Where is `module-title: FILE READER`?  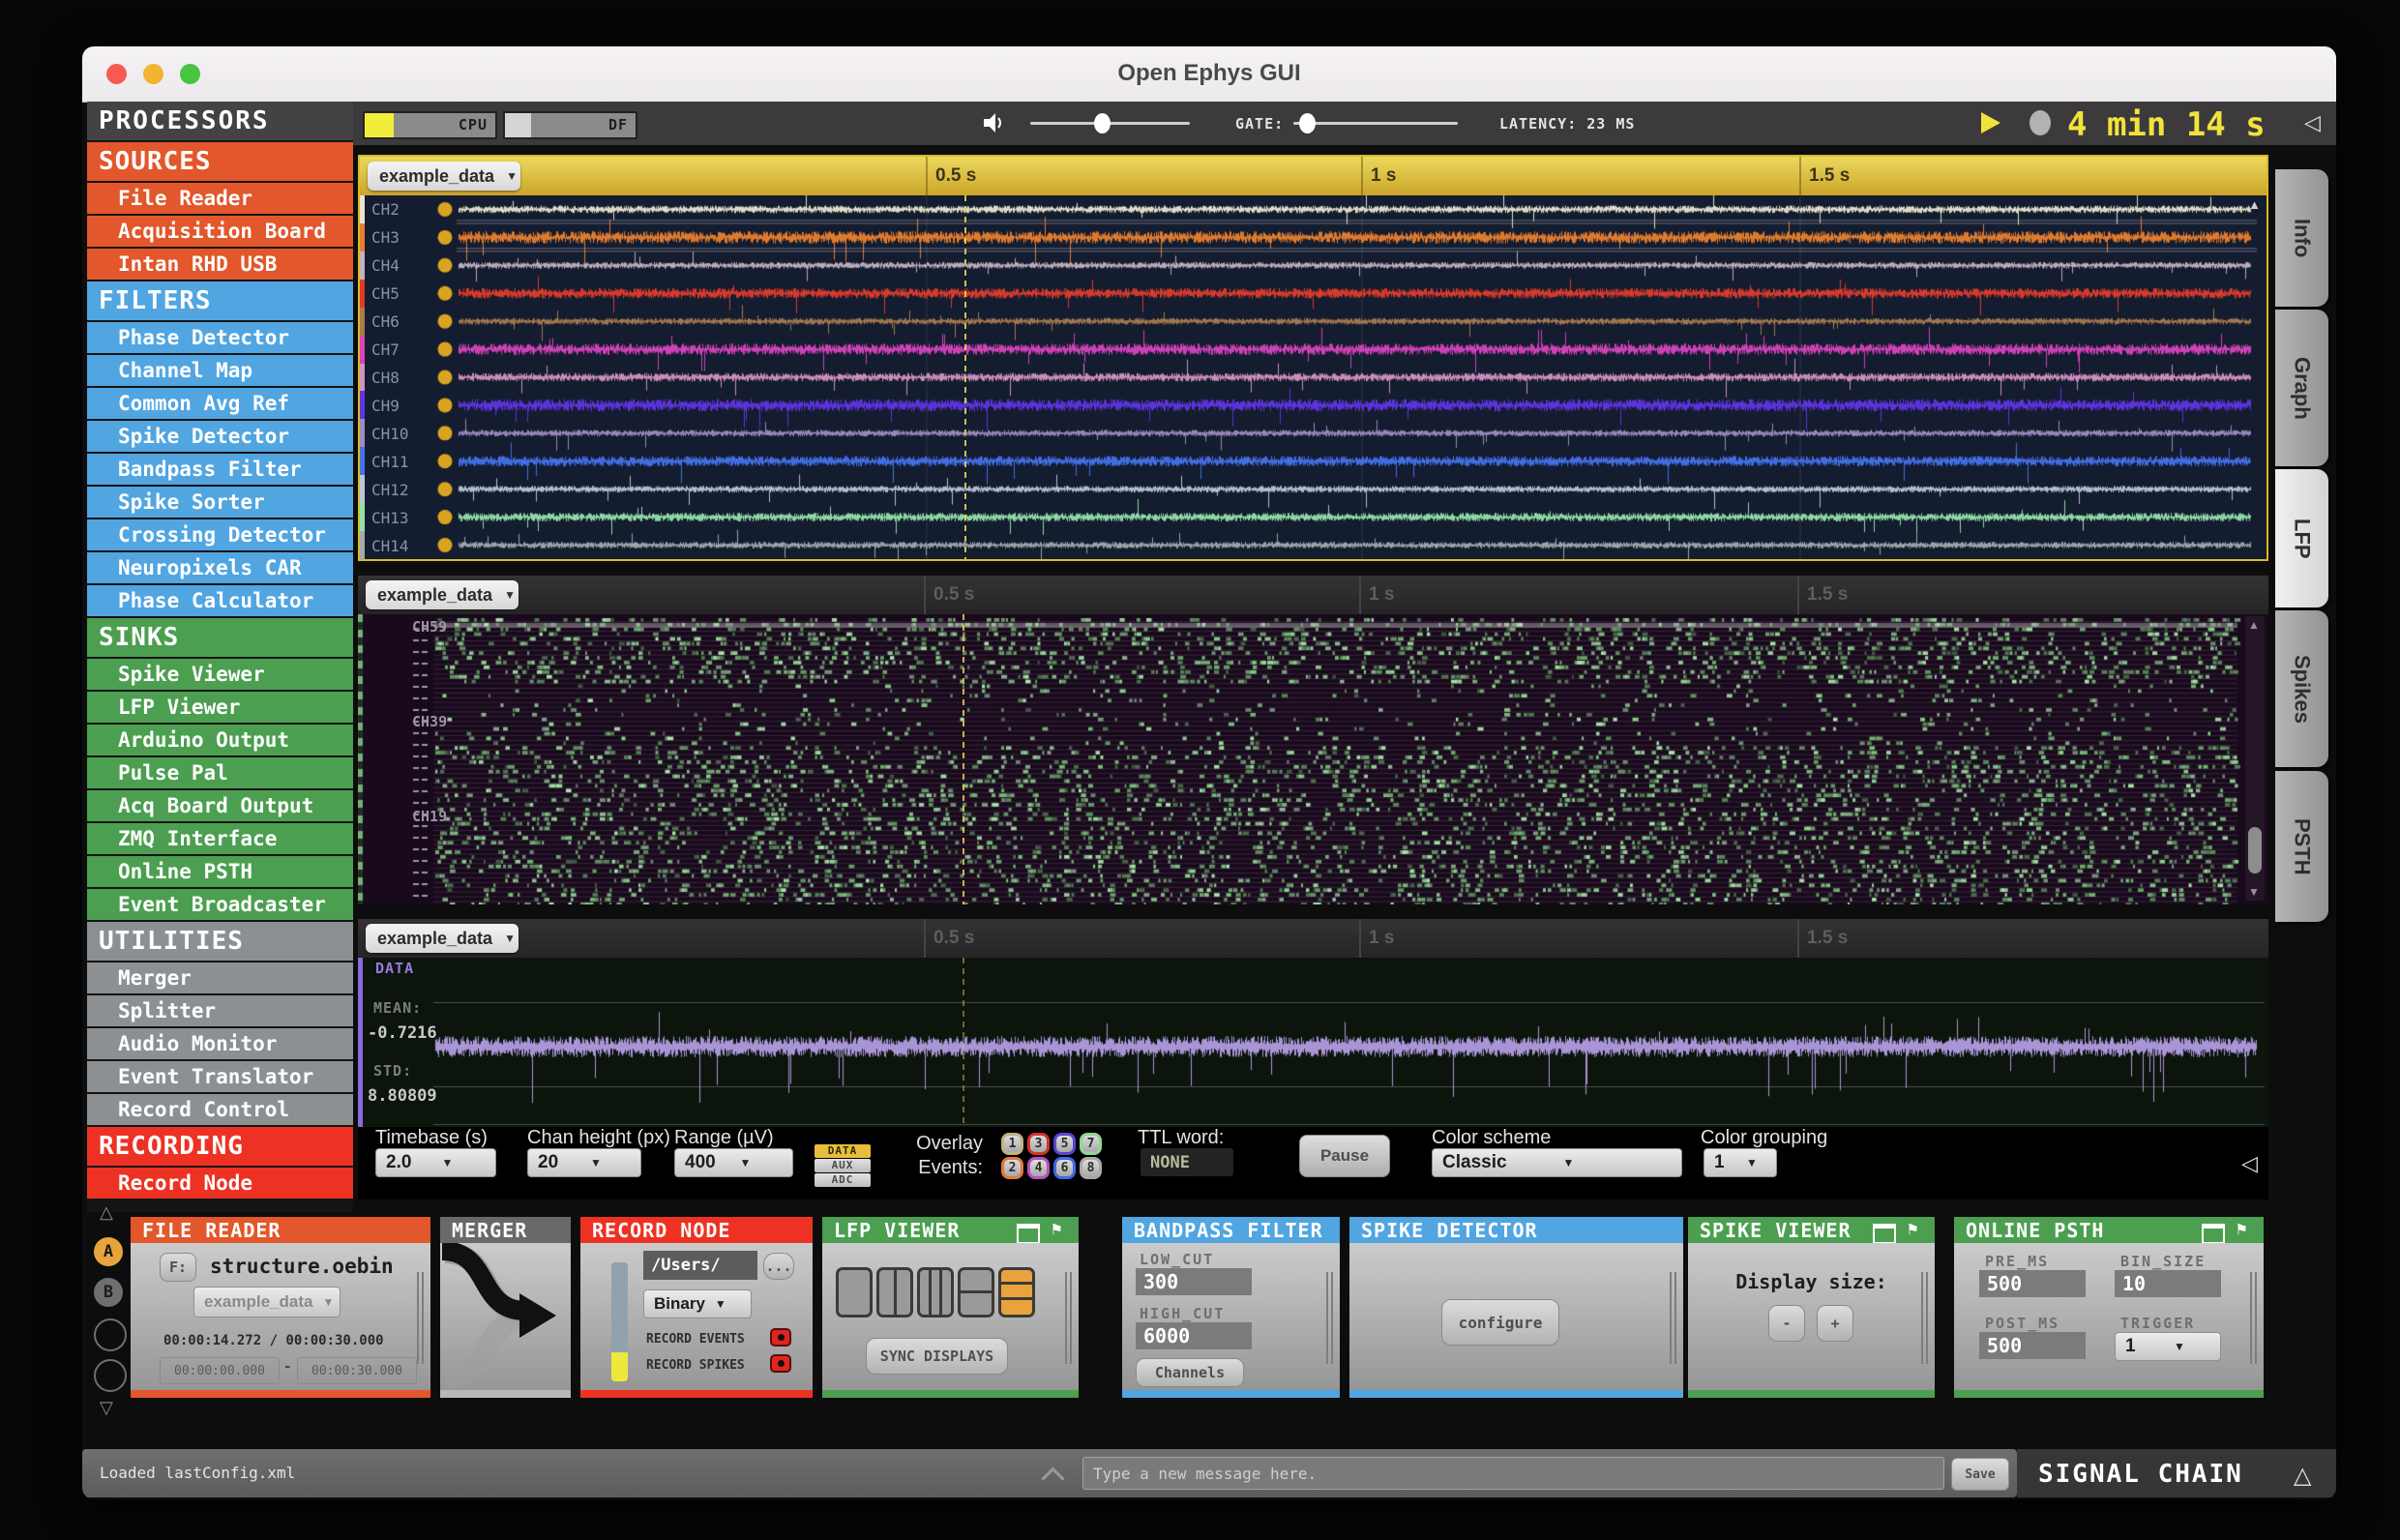 module-title: FILE READER is located at coordinates (280, 1230).